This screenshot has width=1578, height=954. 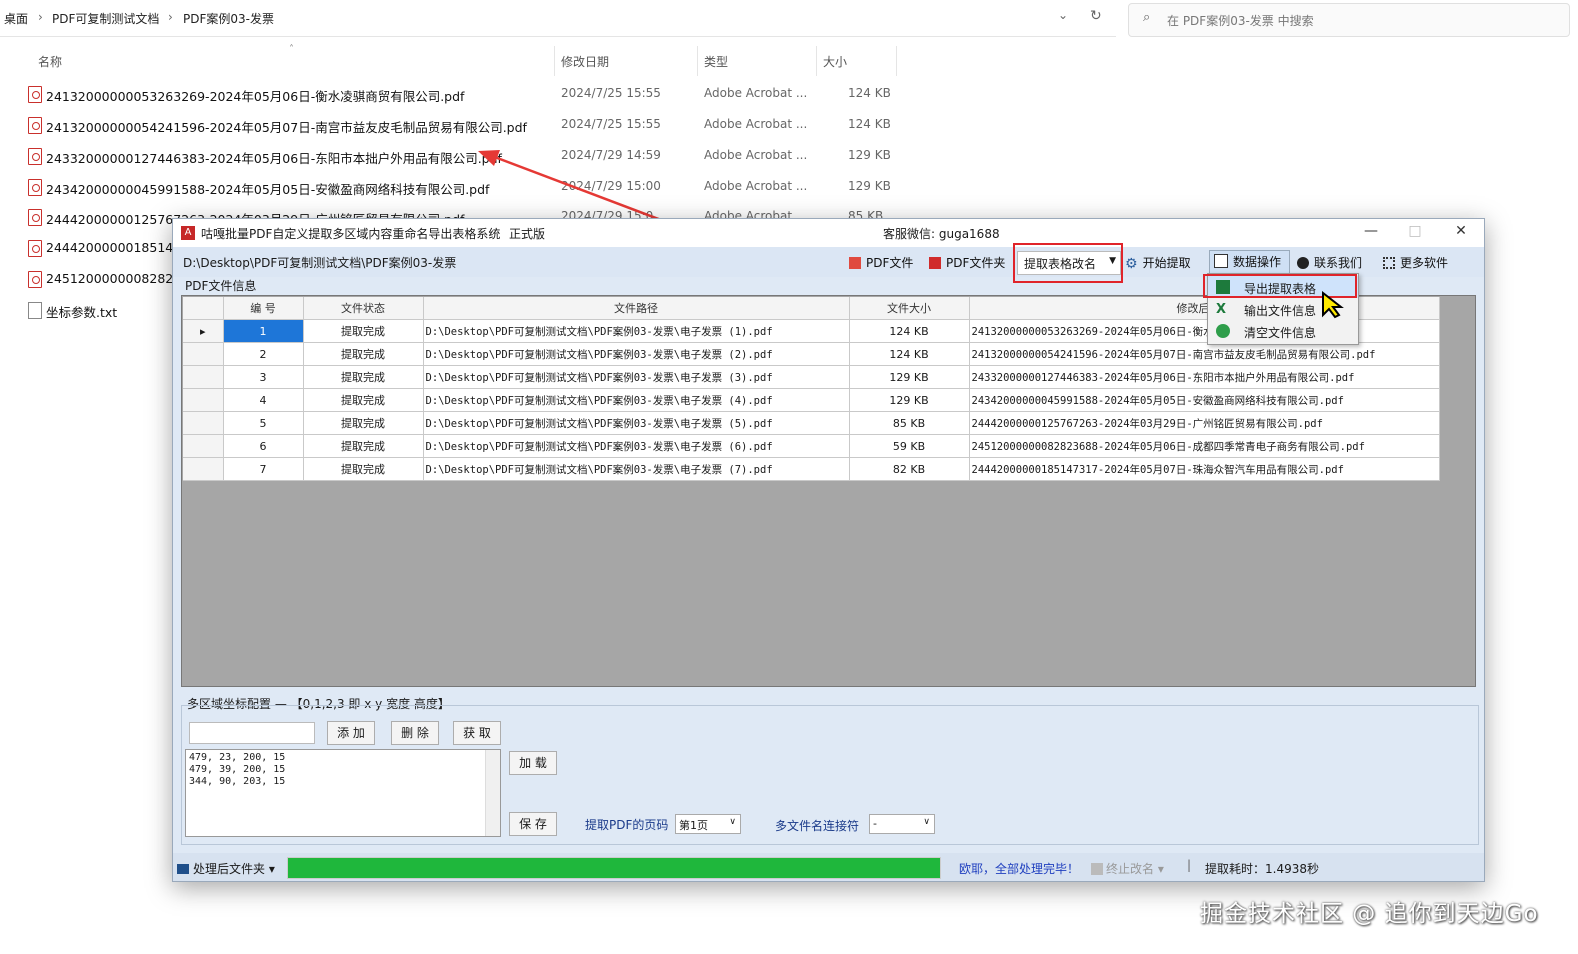 I want to click on cell-no: 7, so click(x=263, y=469).